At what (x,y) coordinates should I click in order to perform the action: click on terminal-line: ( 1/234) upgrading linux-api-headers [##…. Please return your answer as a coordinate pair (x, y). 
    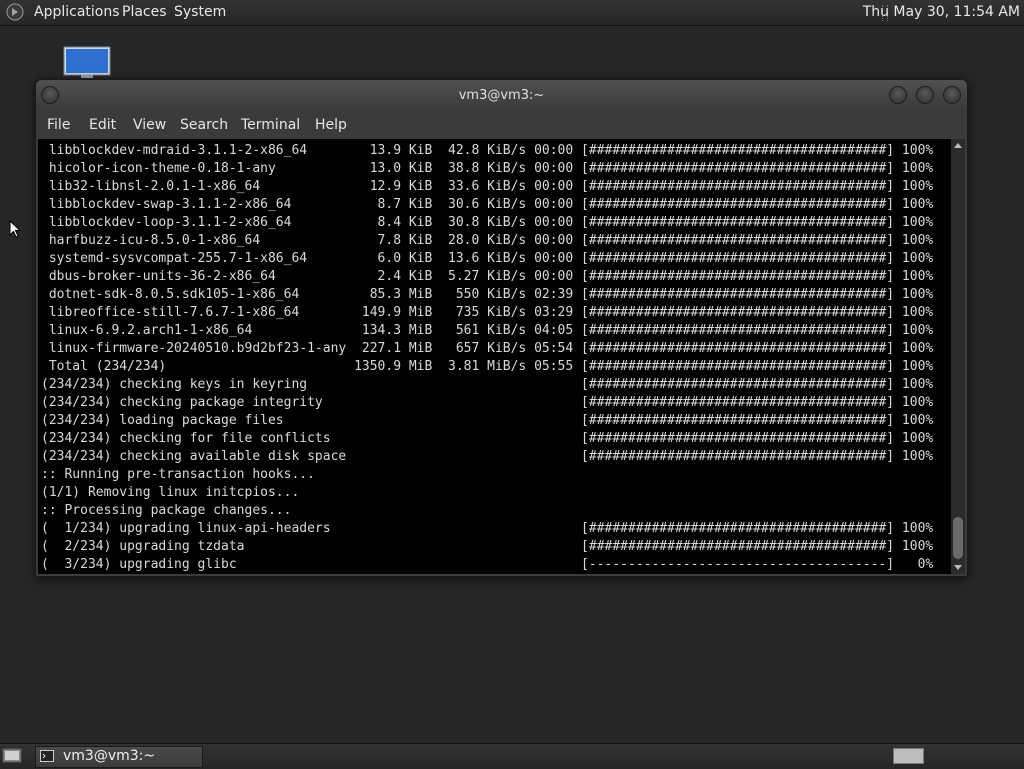
    Looking at the image, I should click on (487, 528).